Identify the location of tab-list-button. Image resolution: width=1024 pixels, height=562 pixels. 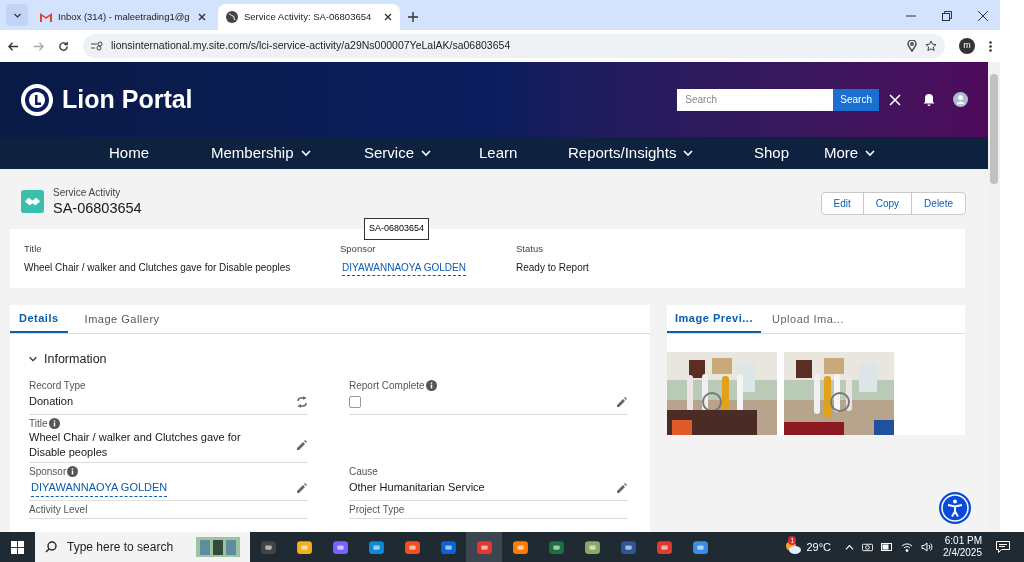
(17, 15).